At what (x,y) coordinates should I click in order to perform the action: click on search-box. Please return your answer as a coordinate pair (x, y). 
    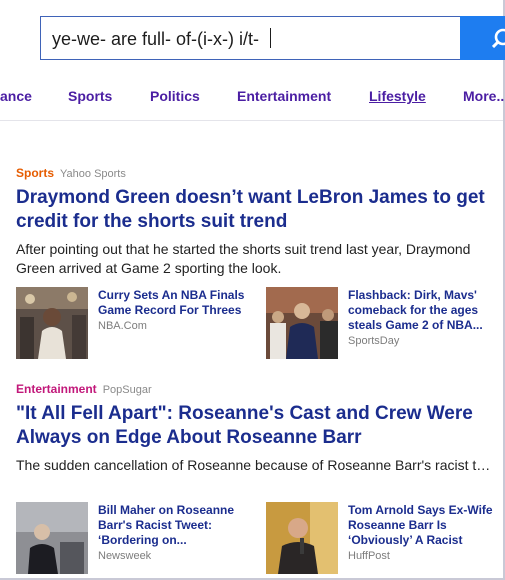
    Looking at the image, I should click on (250, 38).